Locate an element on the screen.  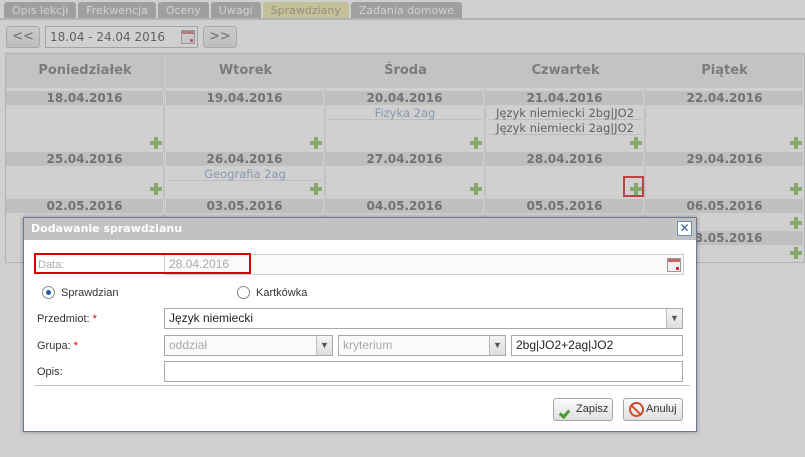
group-value: 2bg|JO2+2ag|JO2 is located at coordinates (565, 345).